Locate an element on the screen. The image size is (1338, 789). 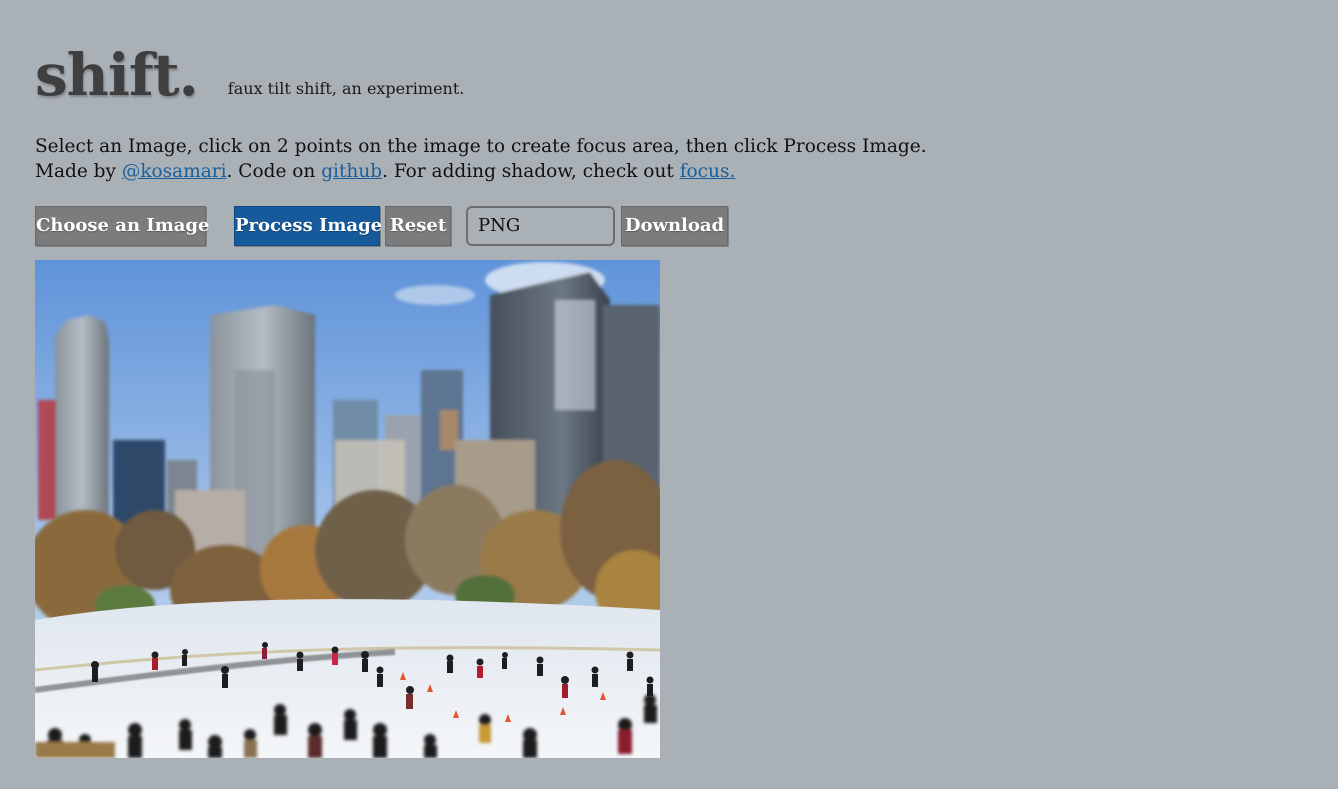
format-select: PNG is located at coordinates (540, 226).